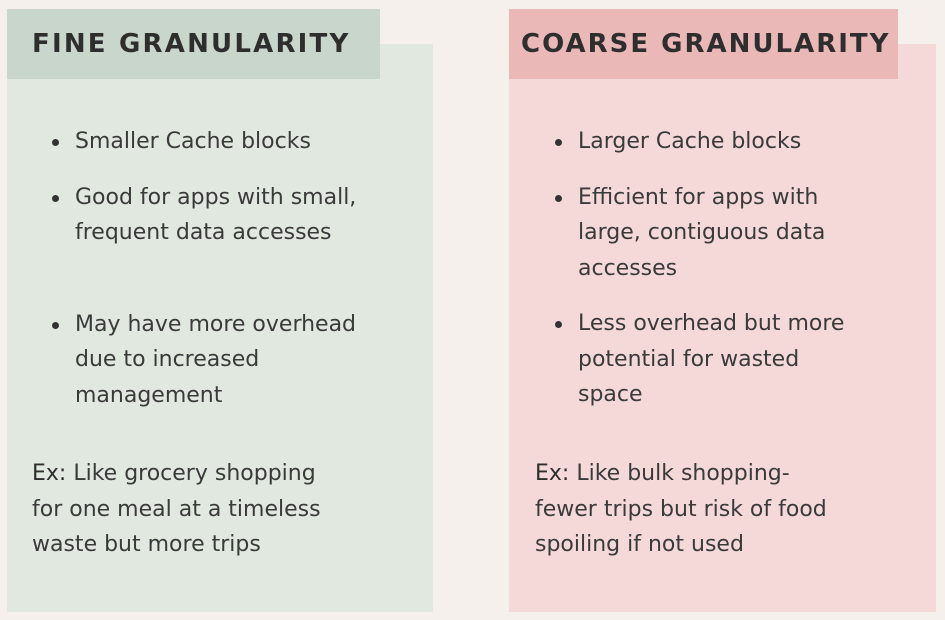 The height and width of the screenshot is (620, 945). What do you see at coordinates (639, 544) in the screenshot?
I see `coarse-example-text: spoiling if not used` at bounding box center [639, 544].